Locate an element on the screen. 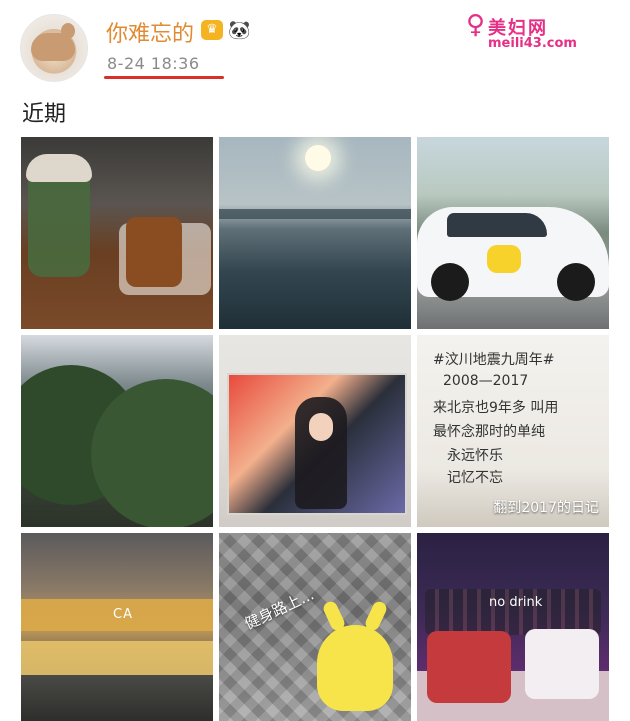 This screenshot has height=721, width=630. diary-line-5: 永远怀乐 is located at coordinates (475, 456).